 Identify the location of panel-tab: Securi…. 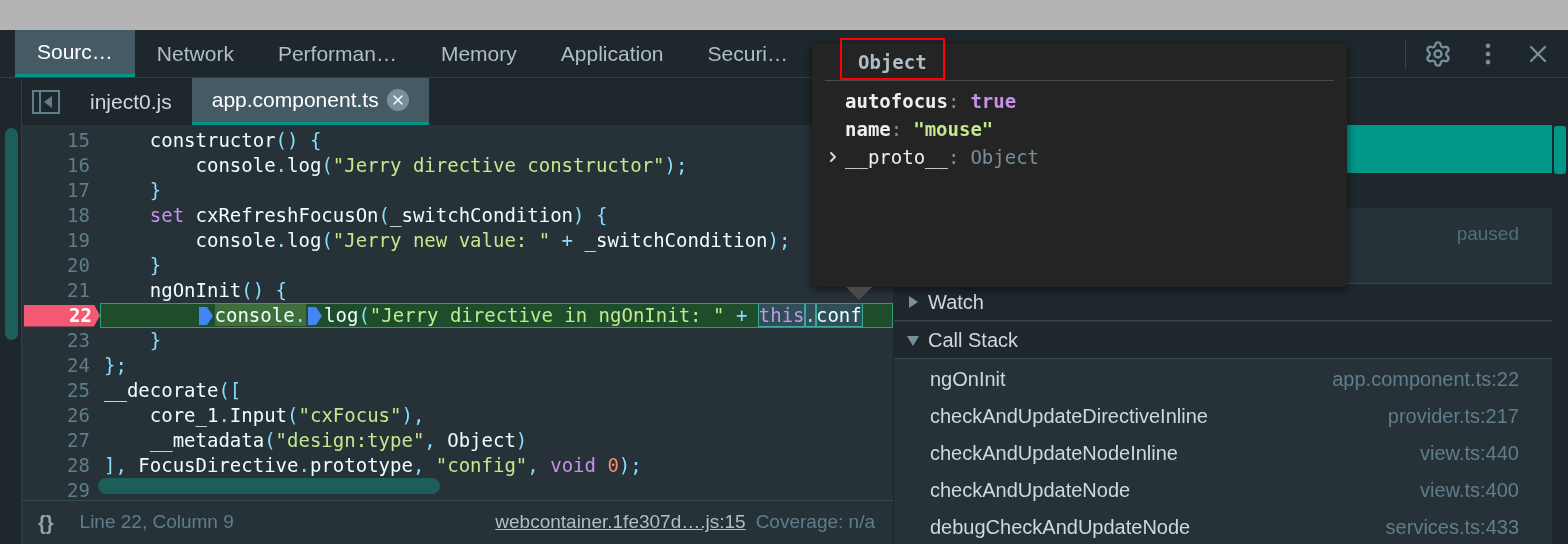
(748, 53).